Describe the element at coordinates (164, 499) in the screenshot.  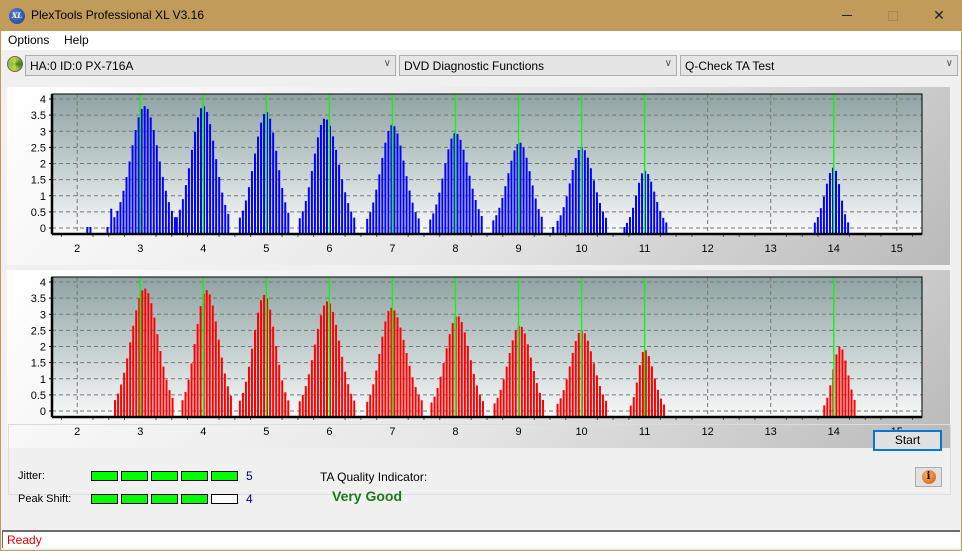
I see `peak-shift-meter` at that location.